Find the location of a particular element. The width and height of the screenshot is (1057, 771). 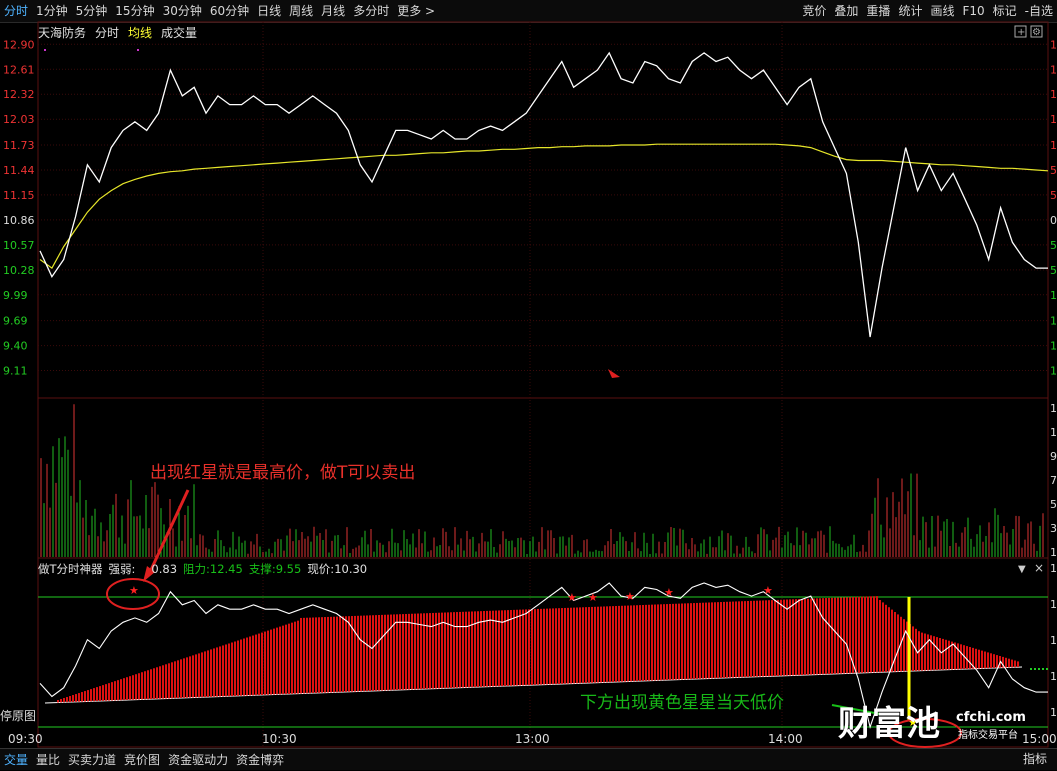

indicator-menu-button: 指标 is located at coordinates (1035, 759).